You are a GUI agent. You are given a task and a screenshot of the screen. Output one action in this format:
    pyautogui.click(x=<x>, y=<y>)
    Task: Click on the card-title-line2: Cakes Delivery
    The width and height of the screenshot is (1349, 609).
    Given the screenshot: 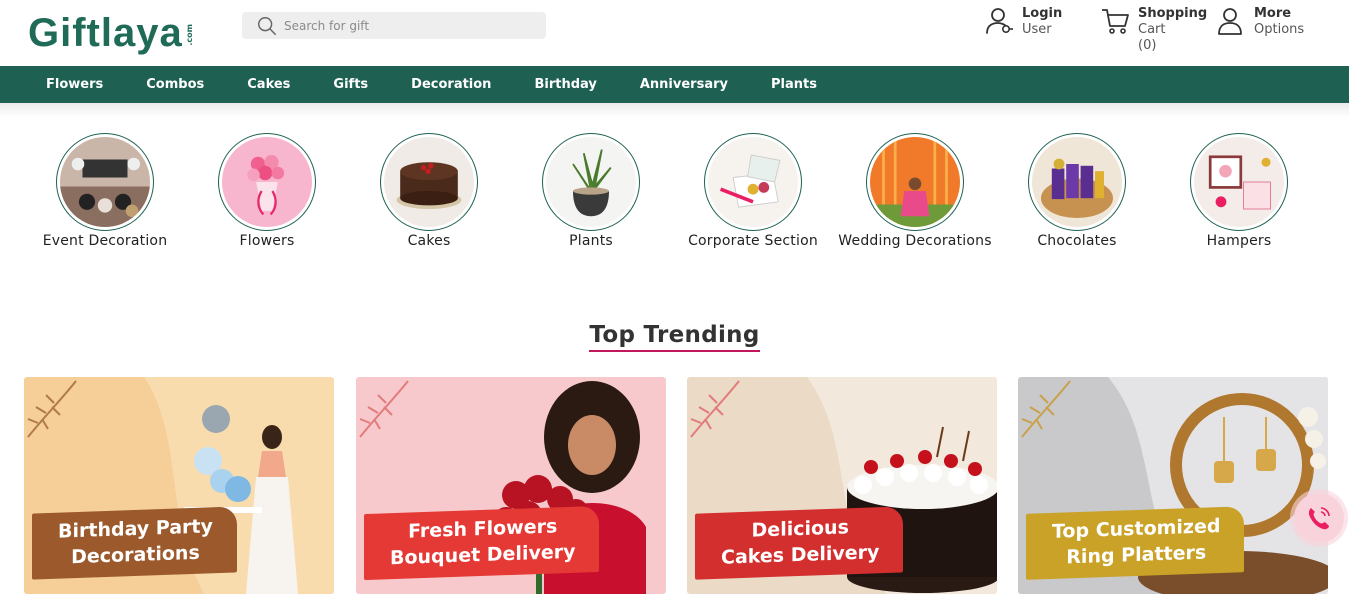 What is the action you would take?
    pyautogui.click(x=800, y=555)
    